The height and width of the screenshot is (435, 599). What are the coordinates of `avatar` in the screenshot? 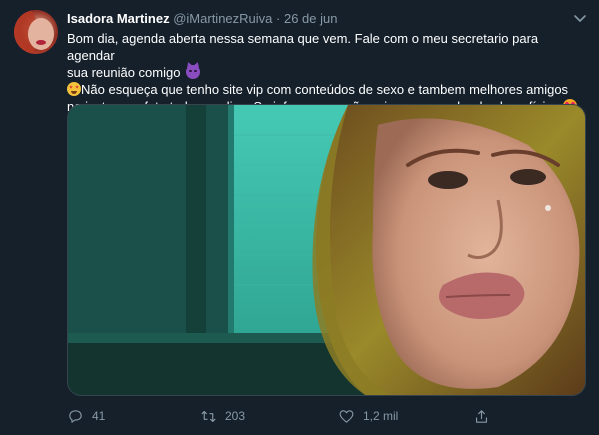 It's located at (36, 32).